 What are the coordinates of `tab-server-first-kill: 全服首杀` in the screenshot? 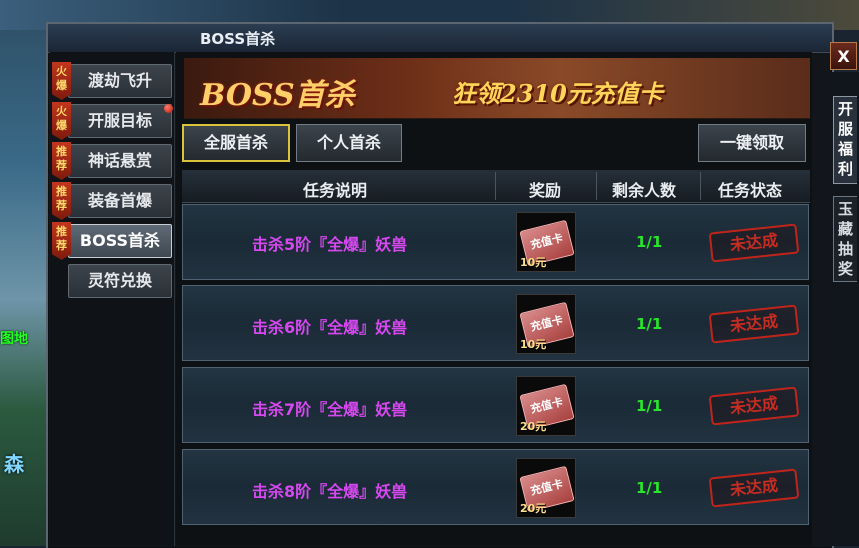 It's located at (236, 143).